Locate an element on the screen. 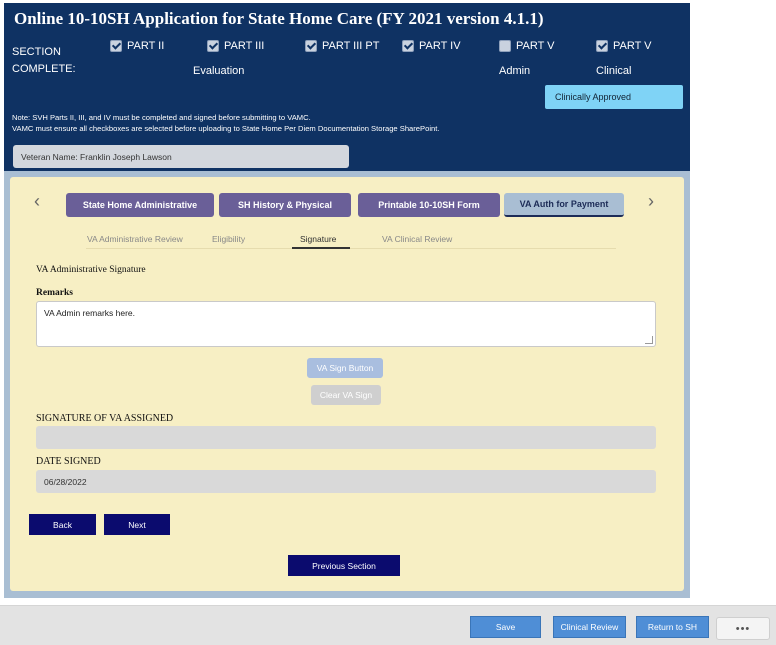 This screenshot has height=645, width=776. chevron-left-icon: ‹ is located at coordinates (37, 201).